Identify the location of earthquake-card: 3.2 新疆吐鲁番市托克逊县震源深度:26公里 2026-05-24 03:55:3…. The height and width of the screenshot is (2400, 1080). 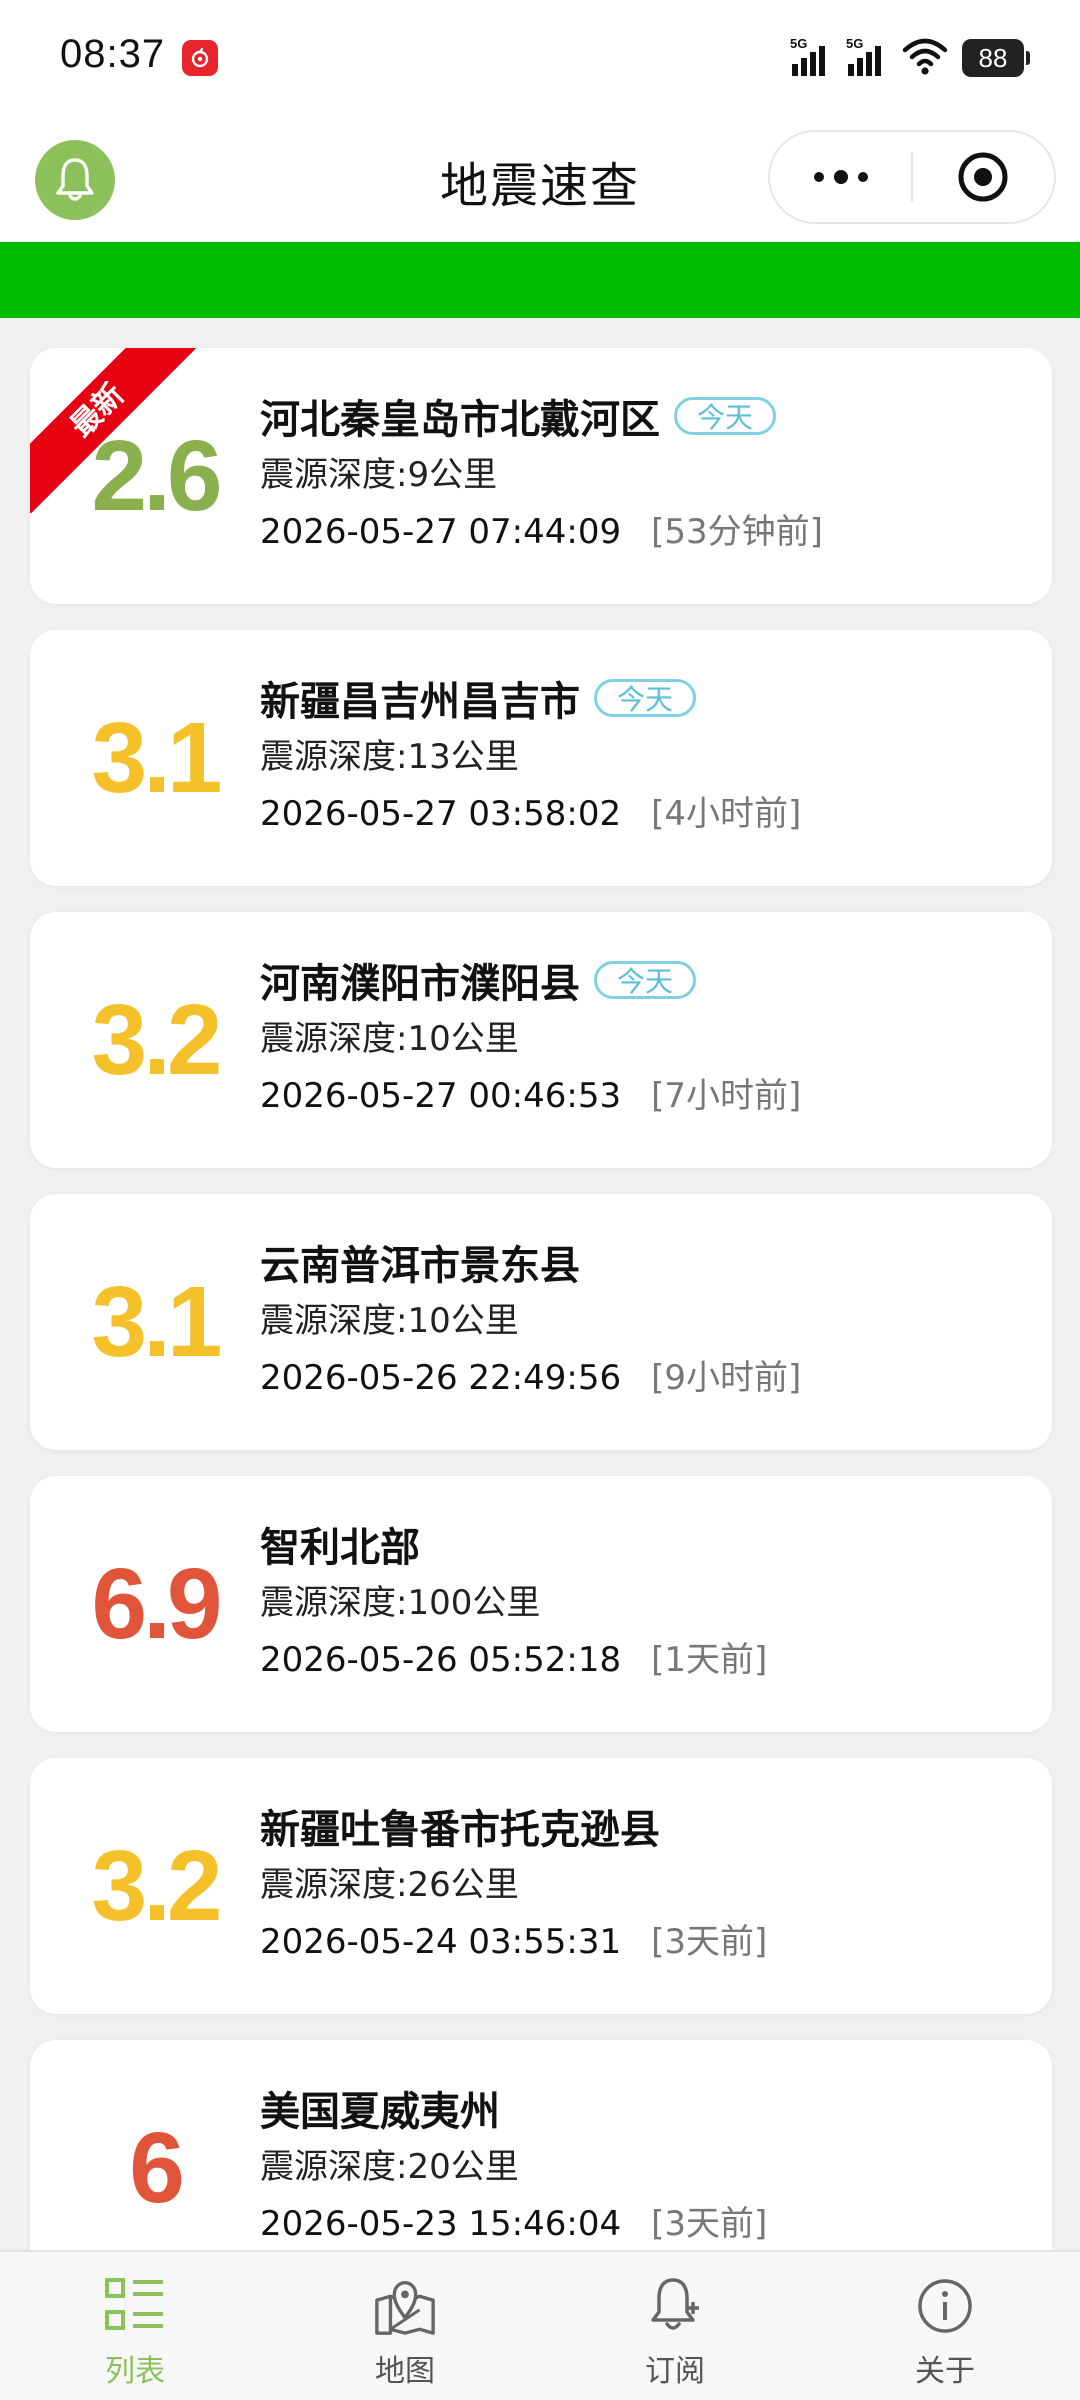
(541, 1886).